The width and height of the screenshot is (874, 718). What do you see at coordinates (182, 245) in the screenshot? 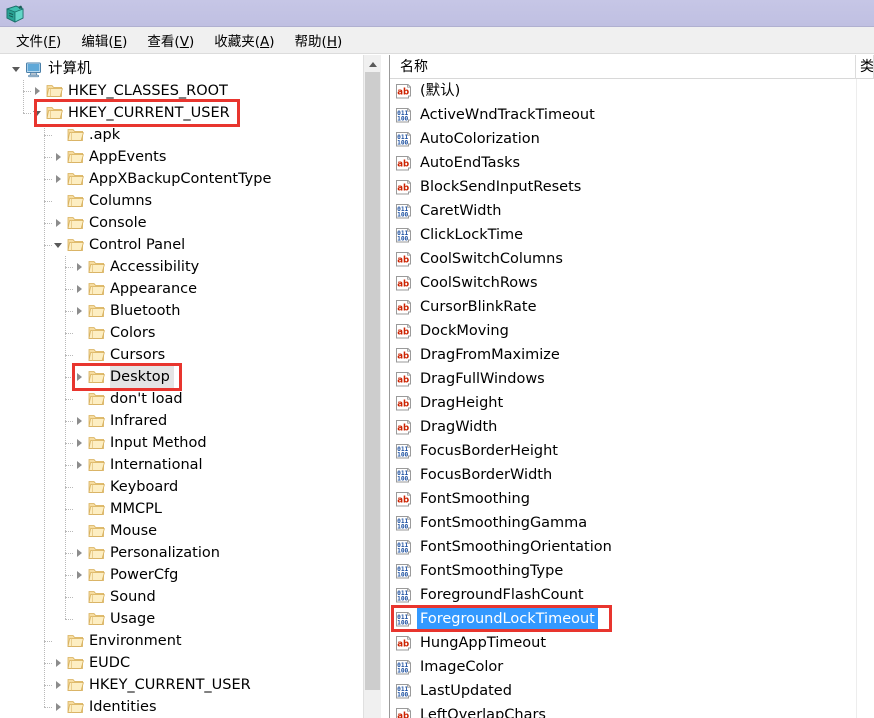
I see `tree-item: Control Panel` at bounding box center [182, 245].